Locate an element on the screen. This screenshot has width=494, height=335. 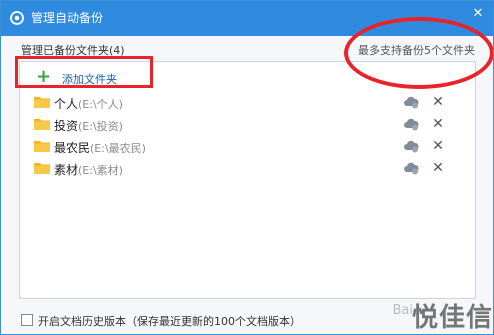
folder-row: 个人(E:\个人) ✕ is located at coordinates (247, 103).